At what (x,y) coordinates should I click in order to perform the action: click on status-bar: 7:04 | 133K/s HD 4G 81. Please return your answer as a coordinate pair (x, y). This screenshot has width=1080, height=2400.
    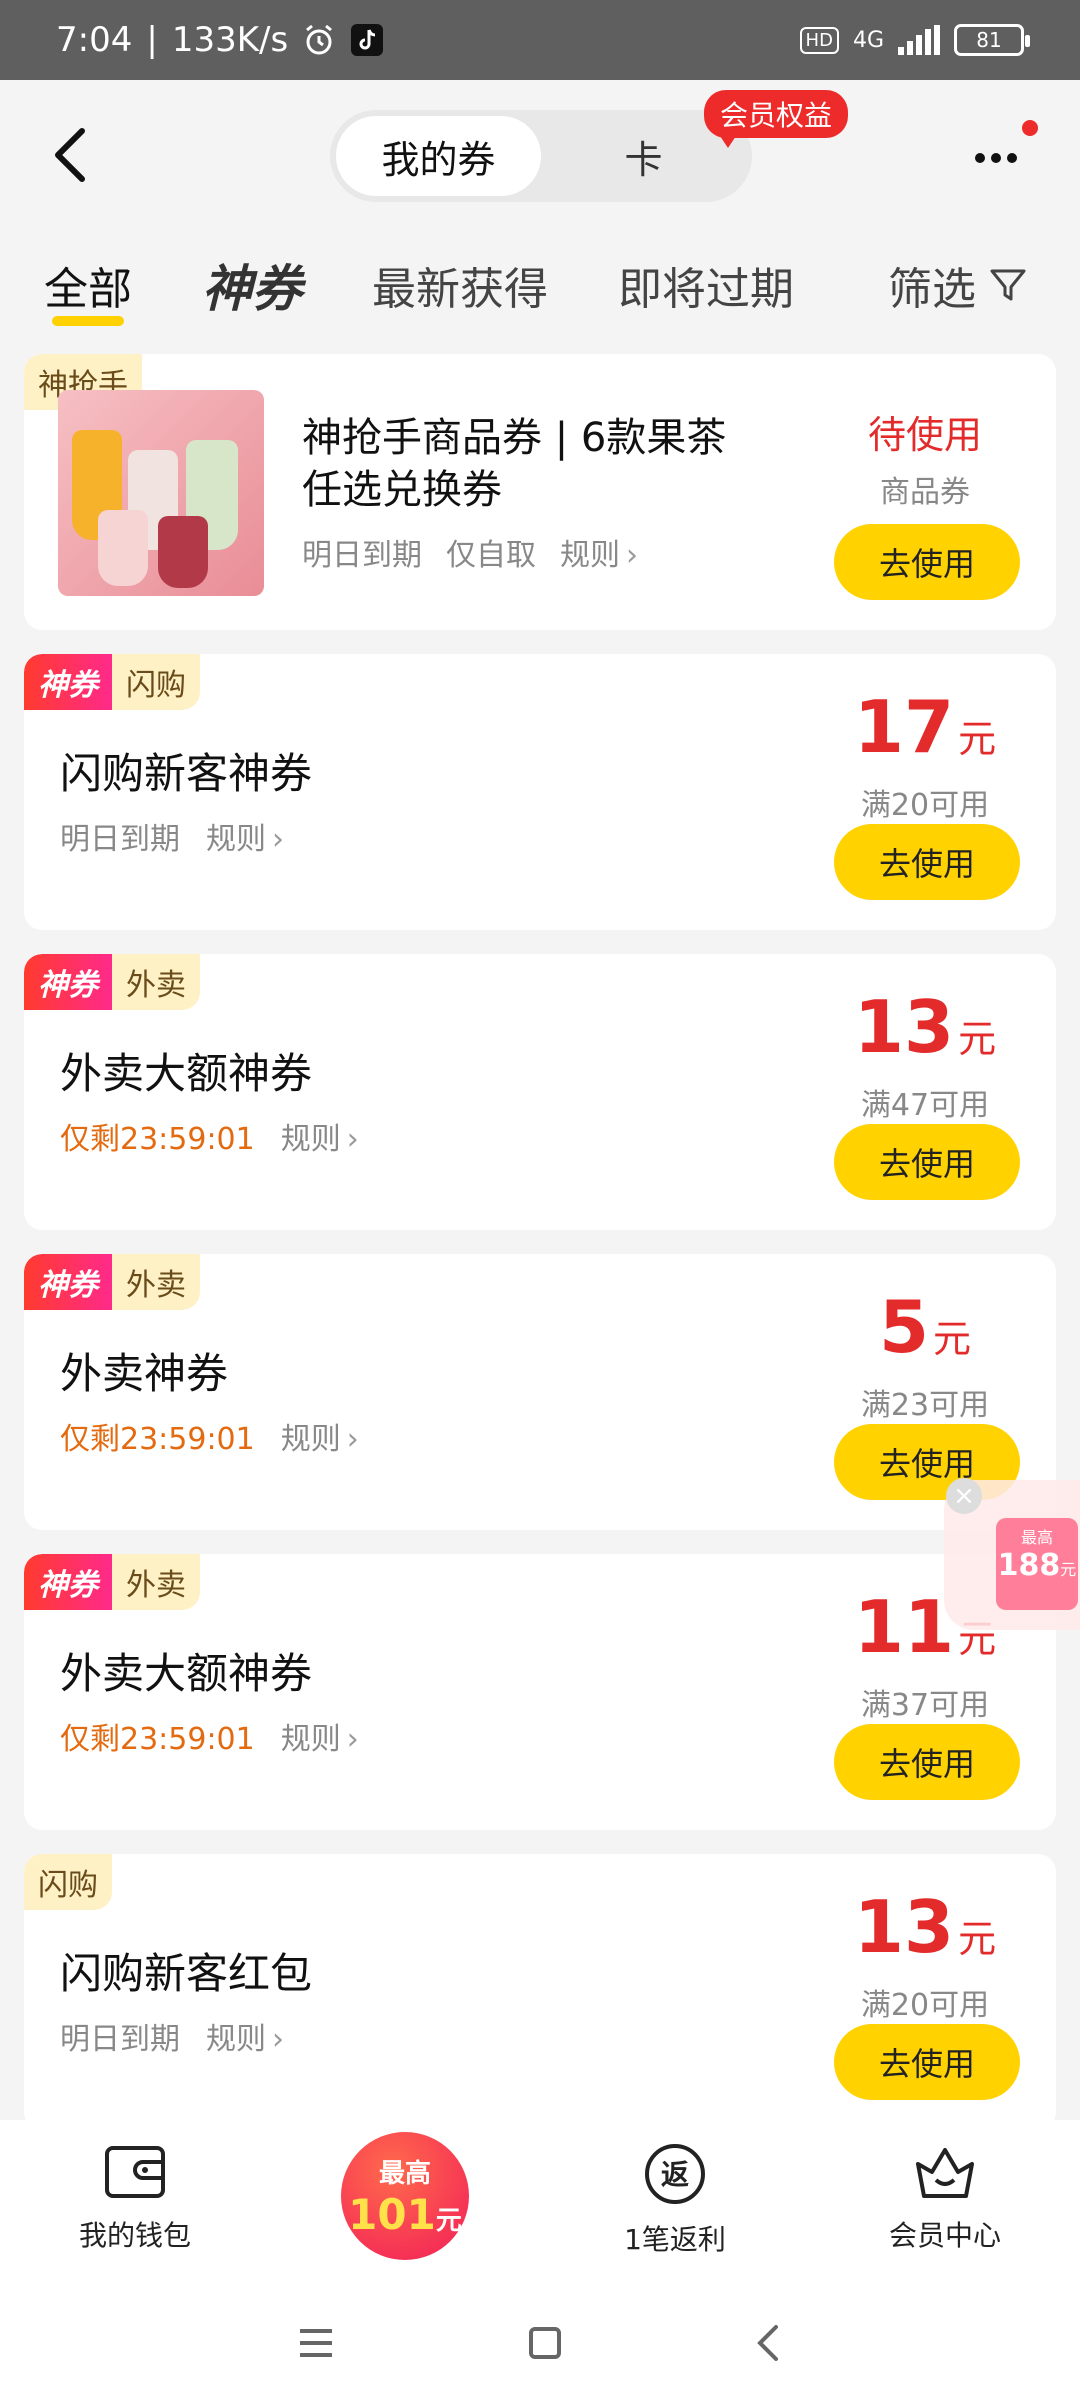
    Looking at the image, I should click on (540, 40).